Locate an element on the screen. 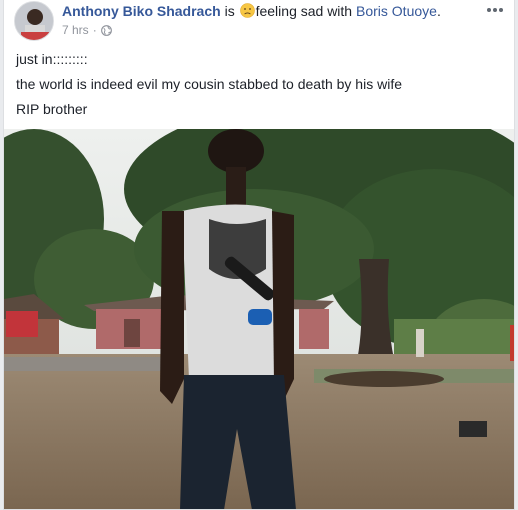  globe-icon is located at coordinates (106, 30).